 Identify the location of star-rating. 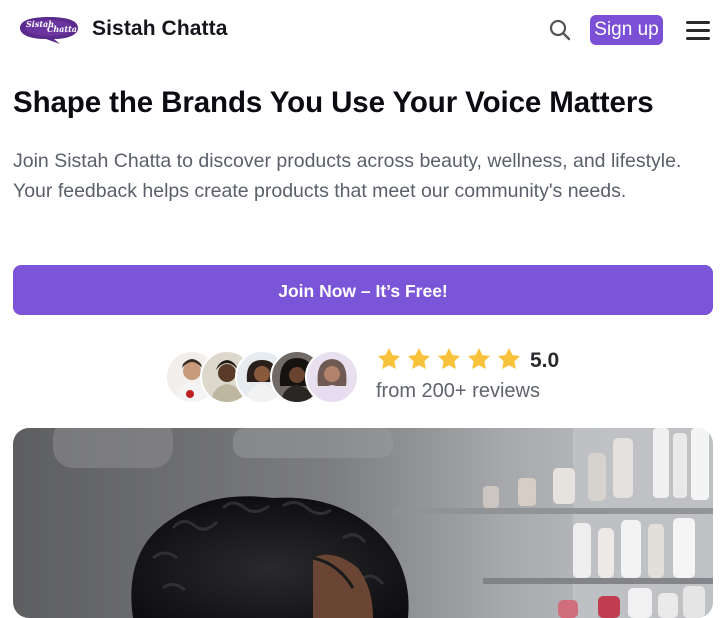
(451, 360).